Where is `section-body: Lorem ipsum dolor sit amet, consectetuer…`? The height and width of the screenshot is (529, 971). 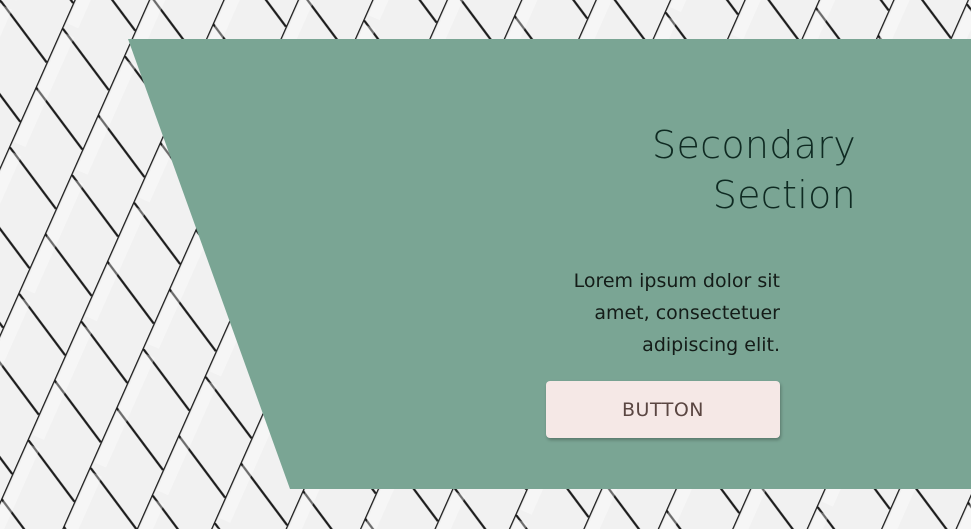
section-body: Lorem ipsum dolor sit amet, consectetuer… is located at coordinates (676, 313).